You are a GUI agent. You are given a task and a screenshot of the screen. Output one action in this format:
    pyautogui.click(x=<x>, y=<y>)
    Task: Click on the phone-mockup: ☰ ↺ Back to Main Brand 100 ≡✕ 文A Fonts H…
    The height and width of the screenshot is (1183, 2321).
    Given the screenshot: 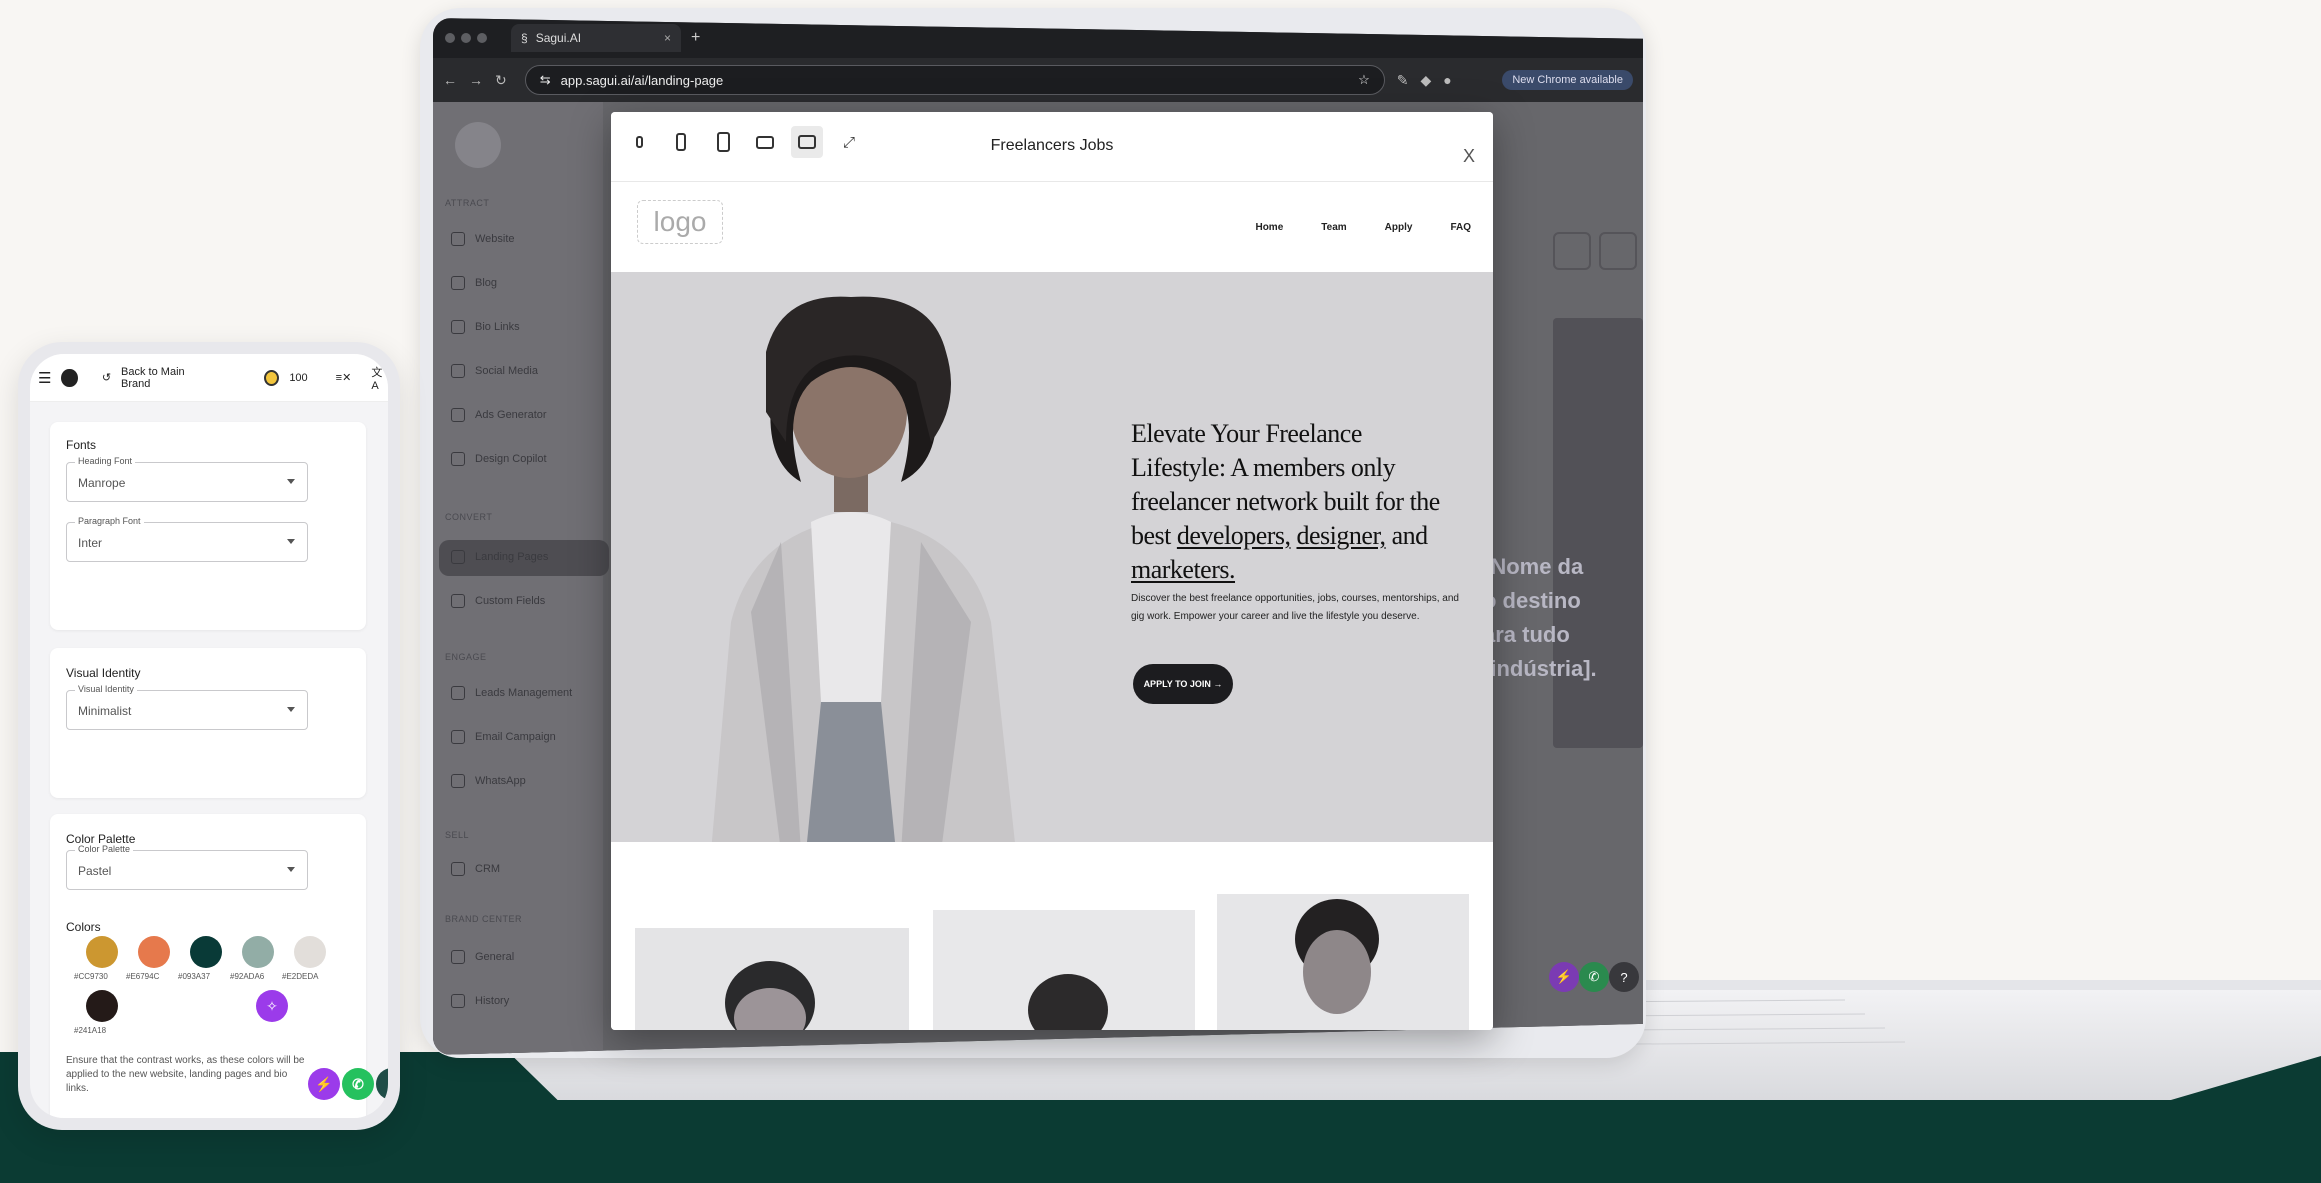 What is the action you would take?
    pyautogui.click(x=209, y=736)
    